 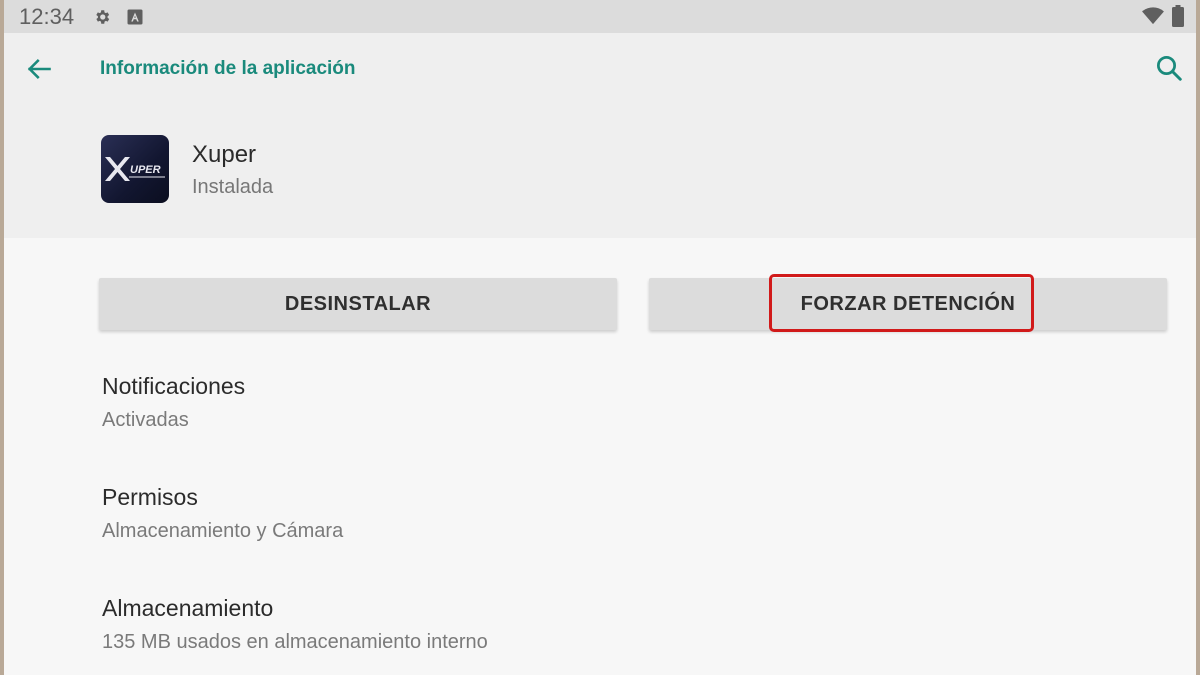 I want to click on settings-item-title: Almacenamiento, so click(x=188, y=608).